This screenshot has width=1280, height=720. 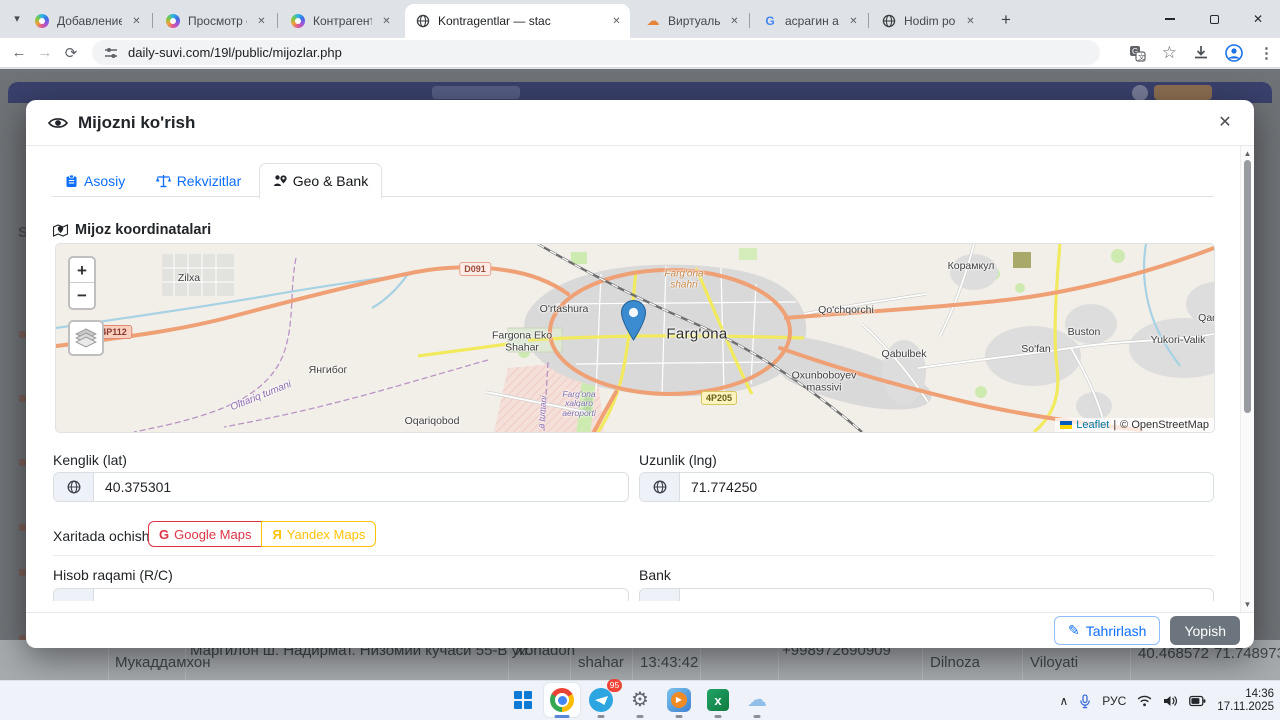 I want to click on window-controls: ✕, so click(x=1214, y=19).